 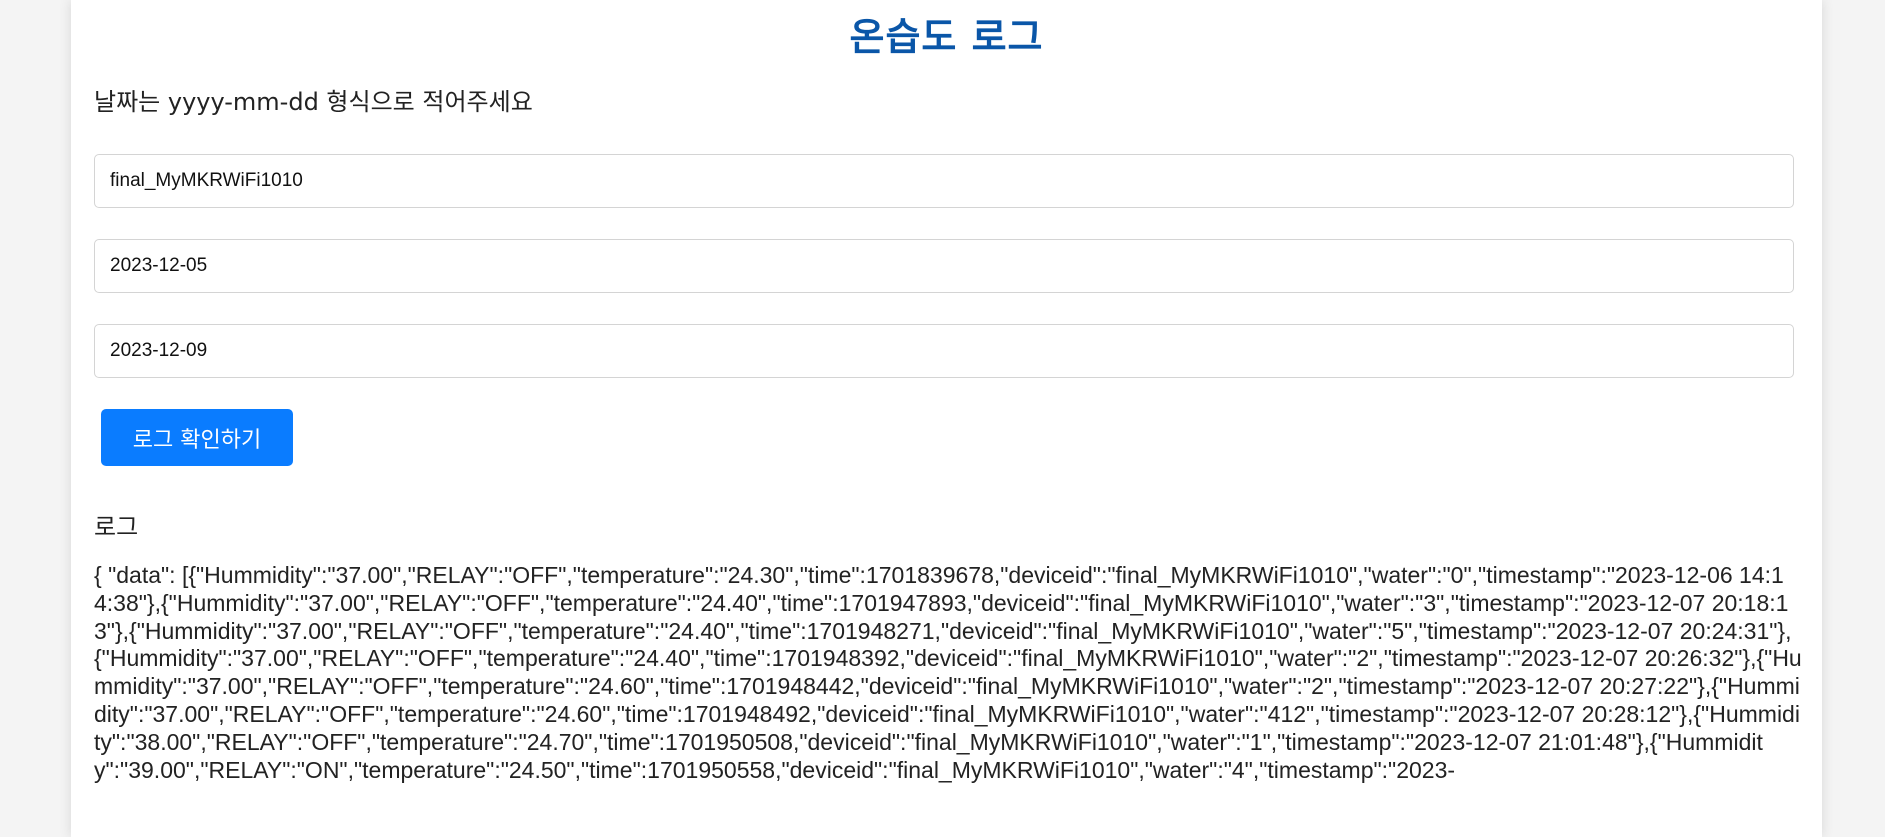 I want to click on date-format-instruction: 날짜는 yyyy-mm-dd 형식으로 적어주세요, so click(x=313, y=102).